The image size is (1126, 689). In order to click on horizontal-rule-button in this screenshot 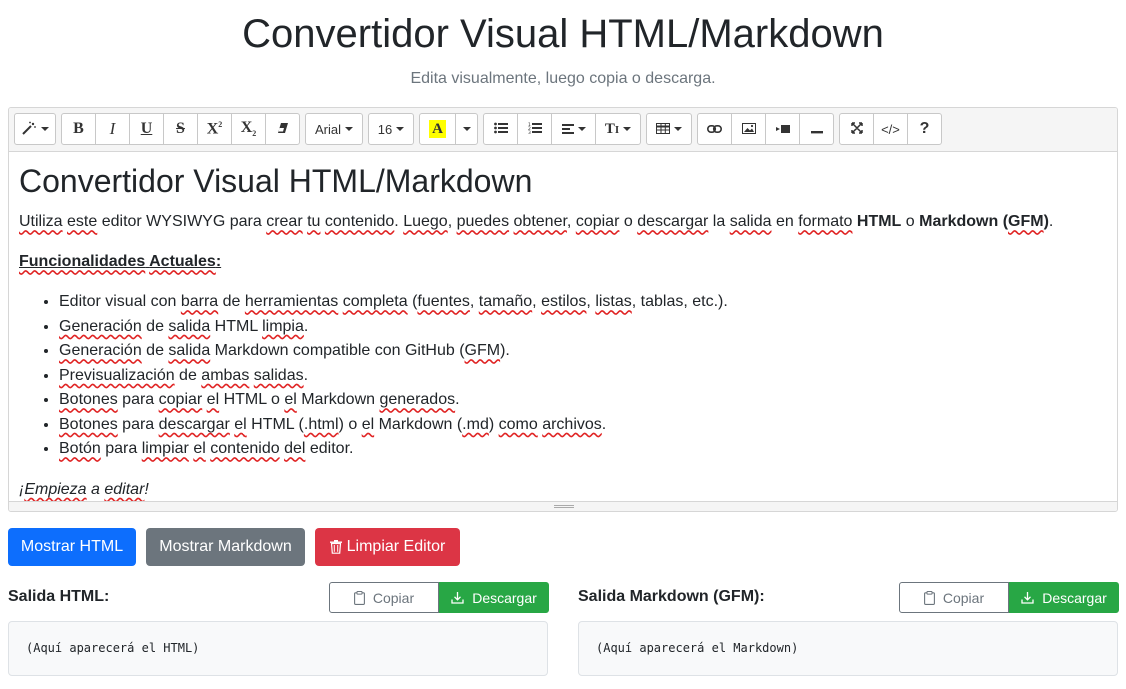, I will do `click(816, 129)`.